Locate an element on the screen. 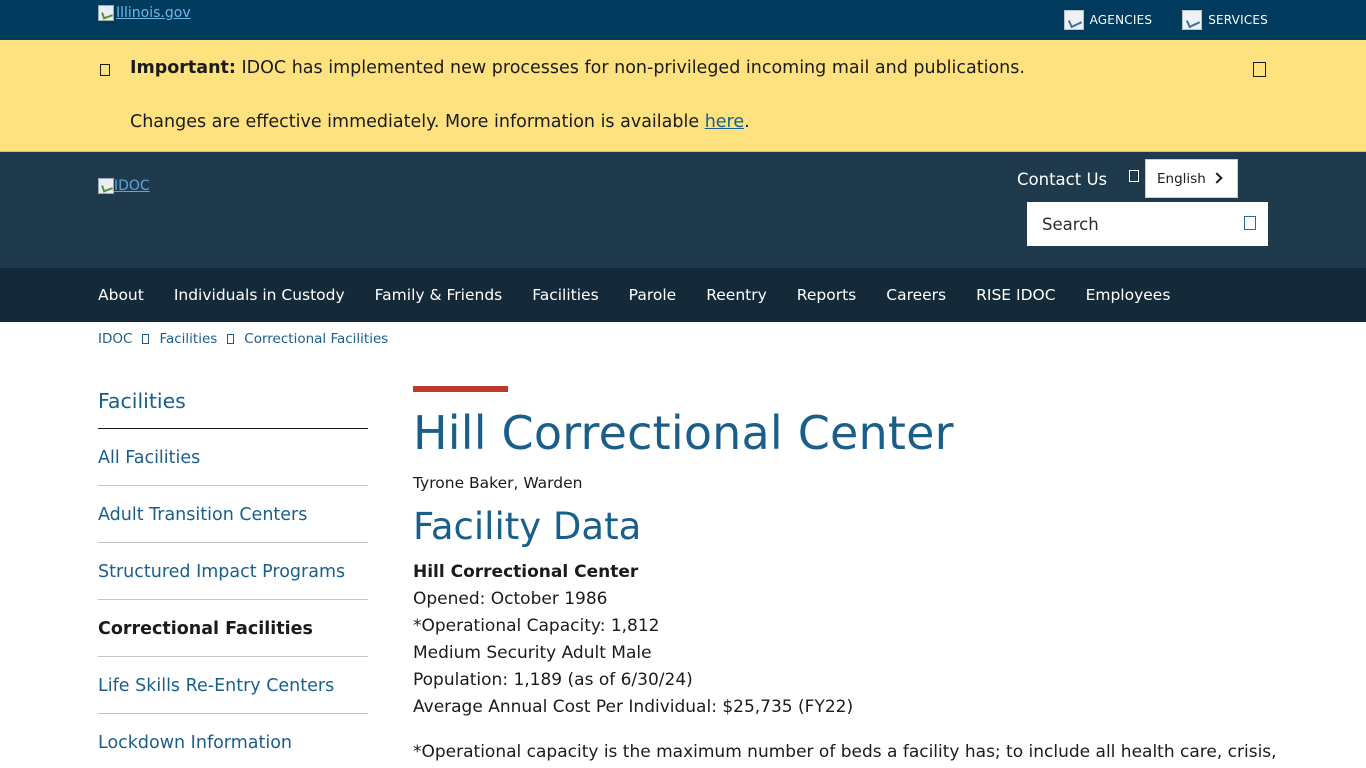  nav-item-careers: Careers is located at coordinates (916, 295).